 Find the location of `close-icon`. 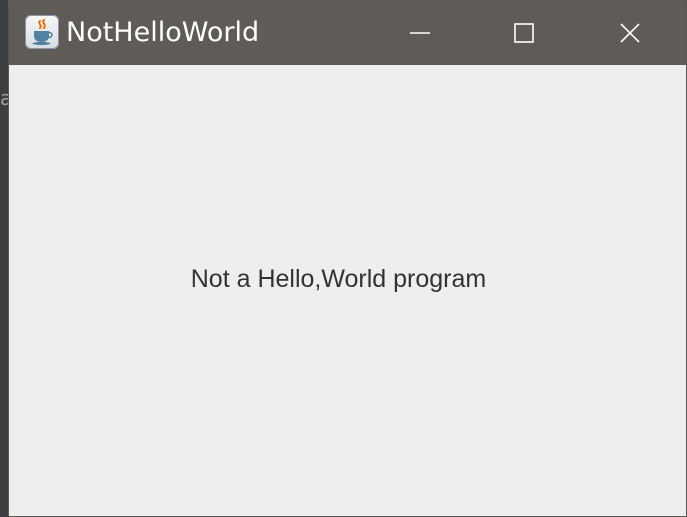

close-icon is located at coordinates (630, 33).